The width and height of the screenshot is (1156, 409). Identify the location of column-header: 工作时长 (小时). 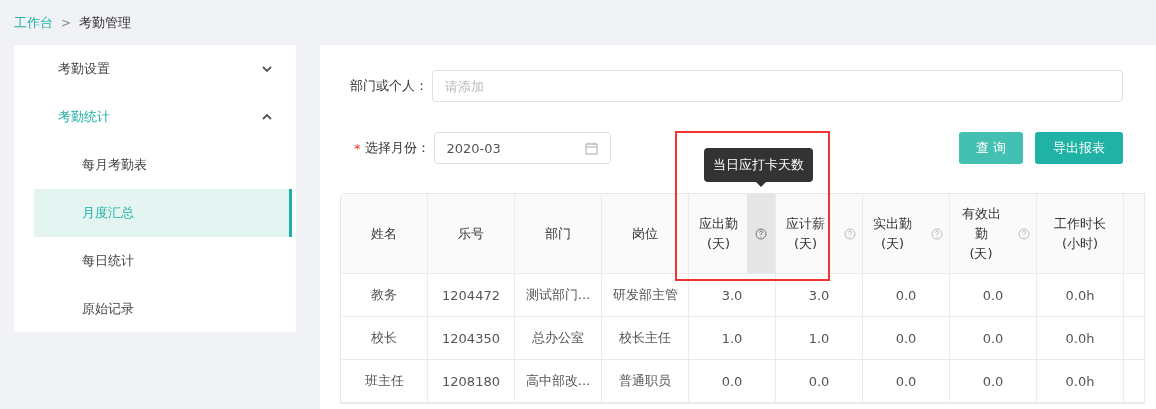
(1080, 234).